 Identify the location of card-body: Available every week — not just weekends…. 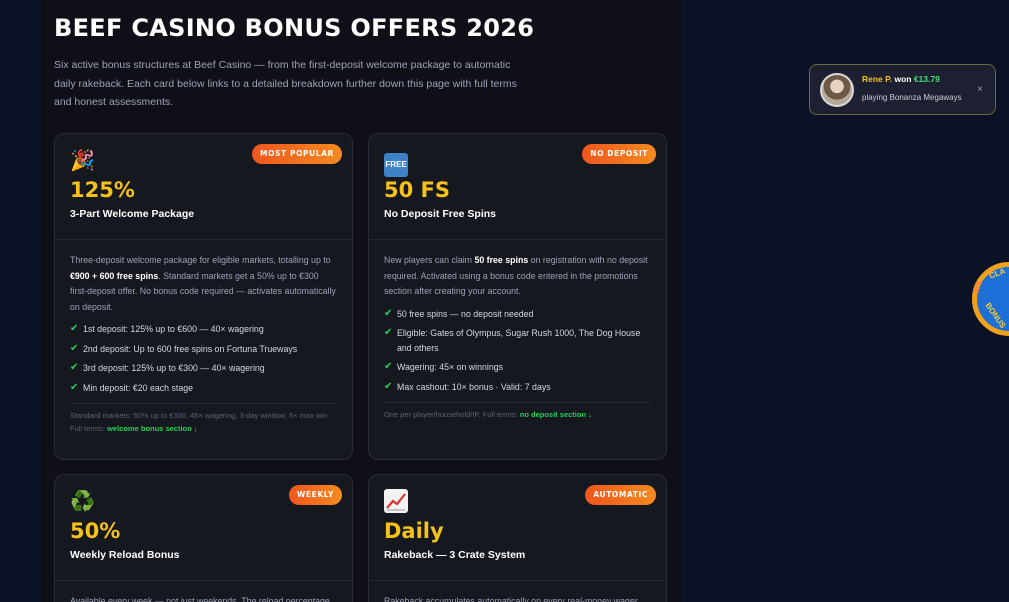
(203, 591).